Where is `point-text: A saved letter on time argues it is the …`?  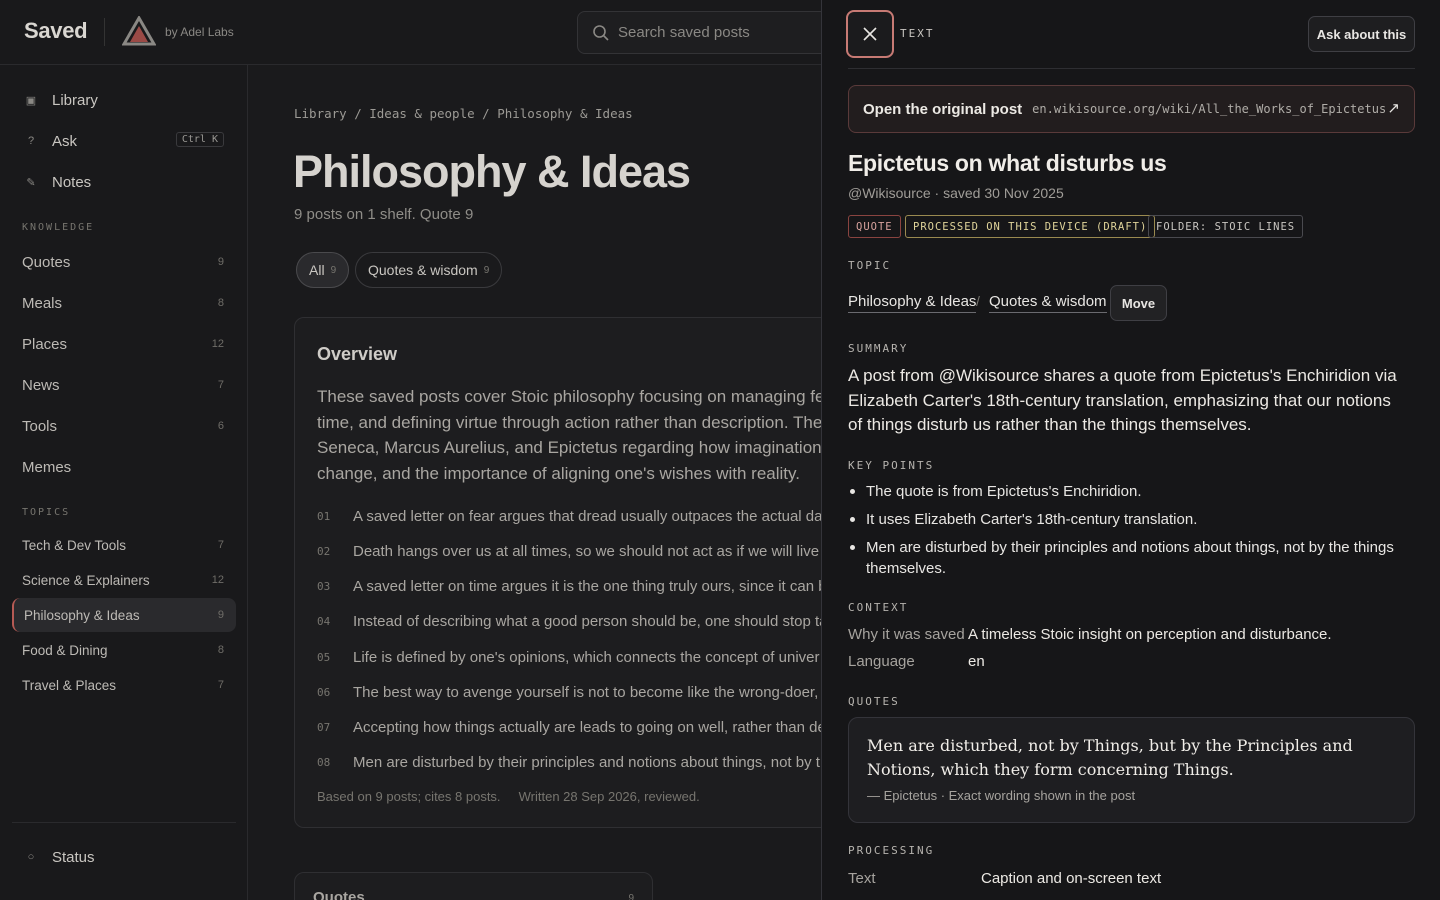 point-text: A saved letter on time argues it is the … is located at coordinates (587, 586).